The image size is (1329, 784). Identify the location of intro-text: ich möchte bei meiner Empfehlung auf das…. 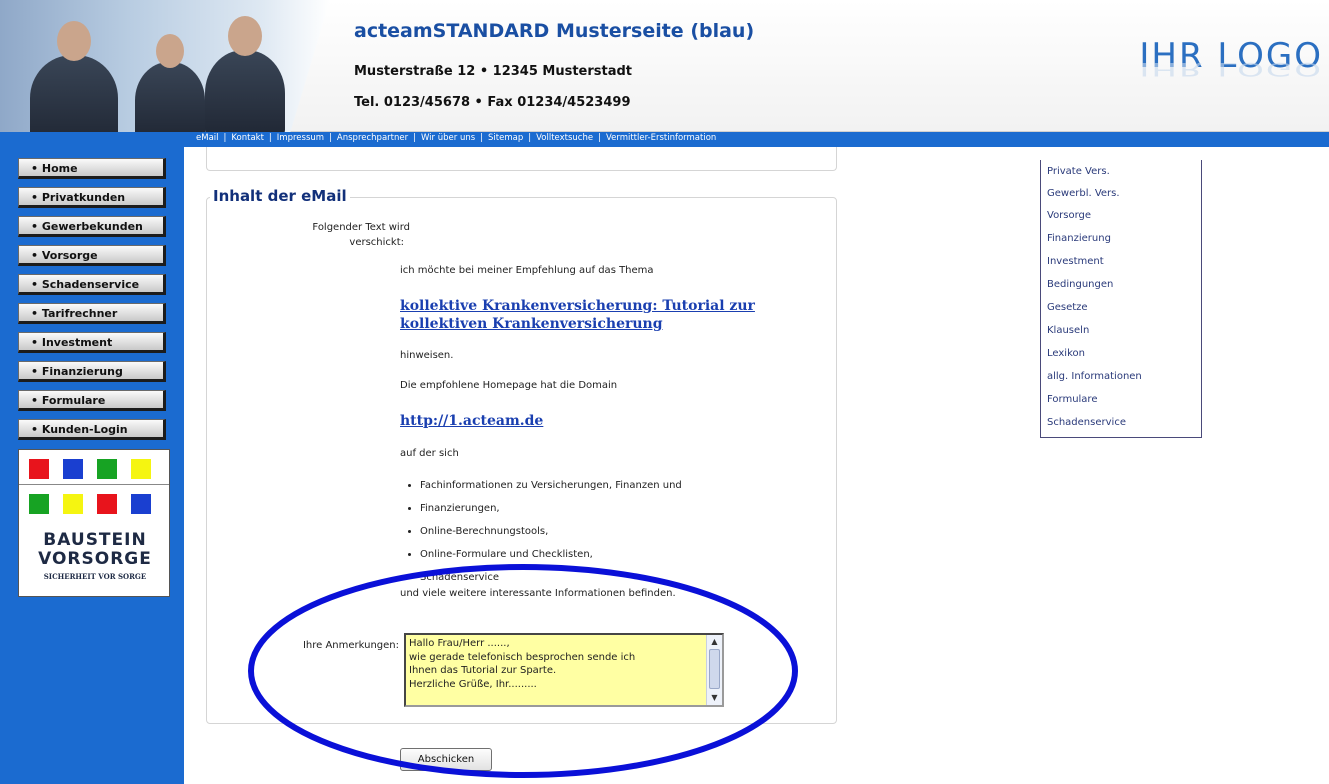
(527, 270).